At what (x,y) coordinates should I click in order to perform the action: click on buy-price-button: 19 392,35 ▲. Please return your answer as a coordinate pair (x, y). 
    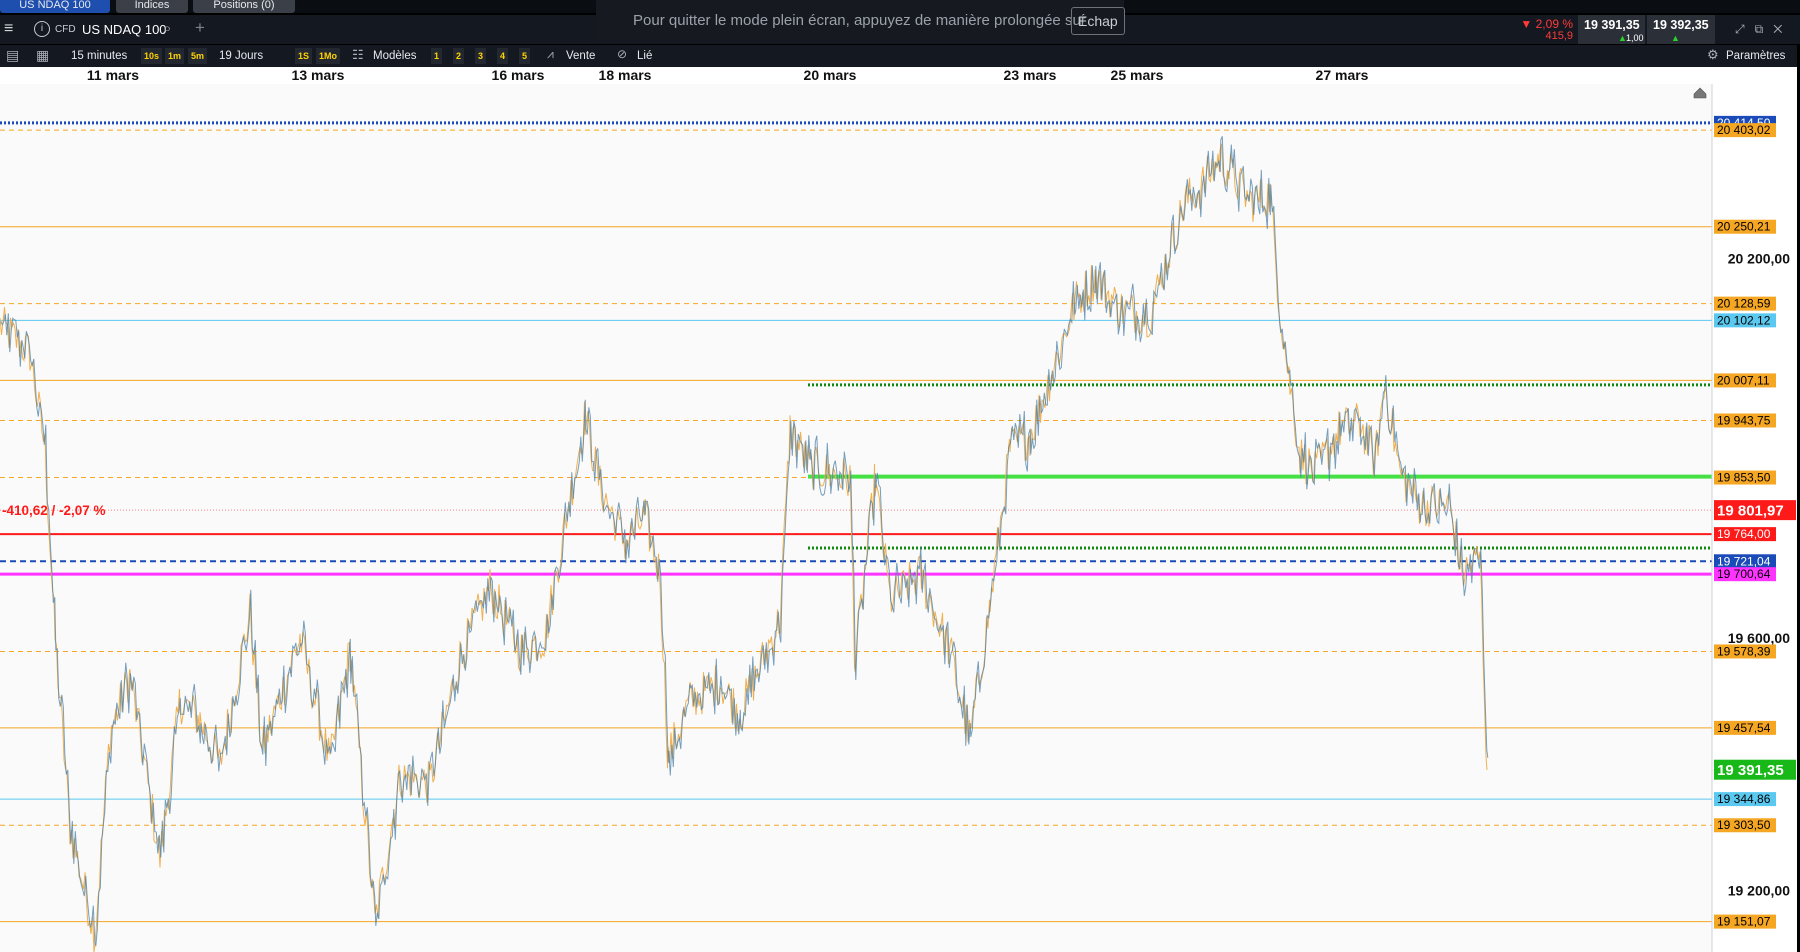
    Looking at the image, I should click on (1681, 29).